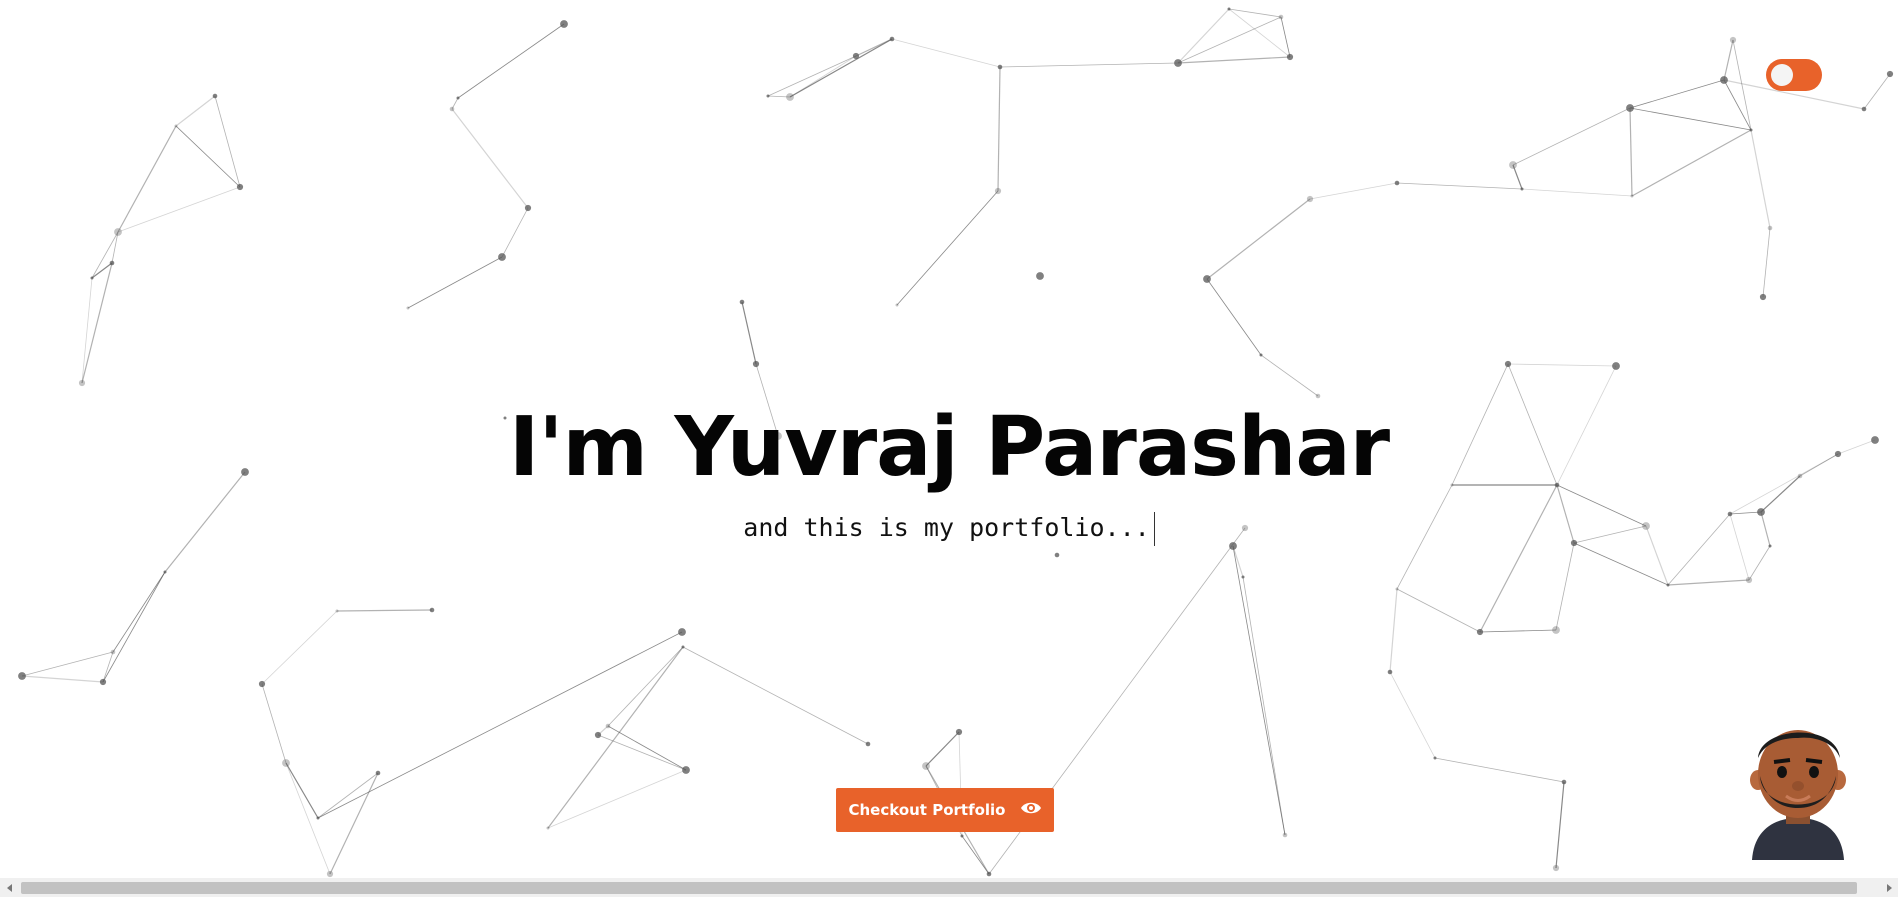  I want to click on arrow-left-icon, so click(9, 887).